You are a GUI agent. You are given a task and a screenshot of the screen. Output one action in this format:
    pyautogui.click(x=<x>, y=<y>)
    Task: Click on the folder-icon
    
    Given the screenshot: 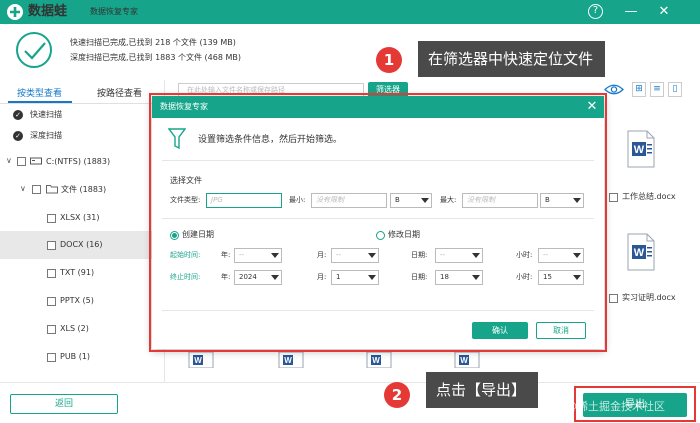 What is the action you would take?
    pyautogui.click(x=52, y=189)
    